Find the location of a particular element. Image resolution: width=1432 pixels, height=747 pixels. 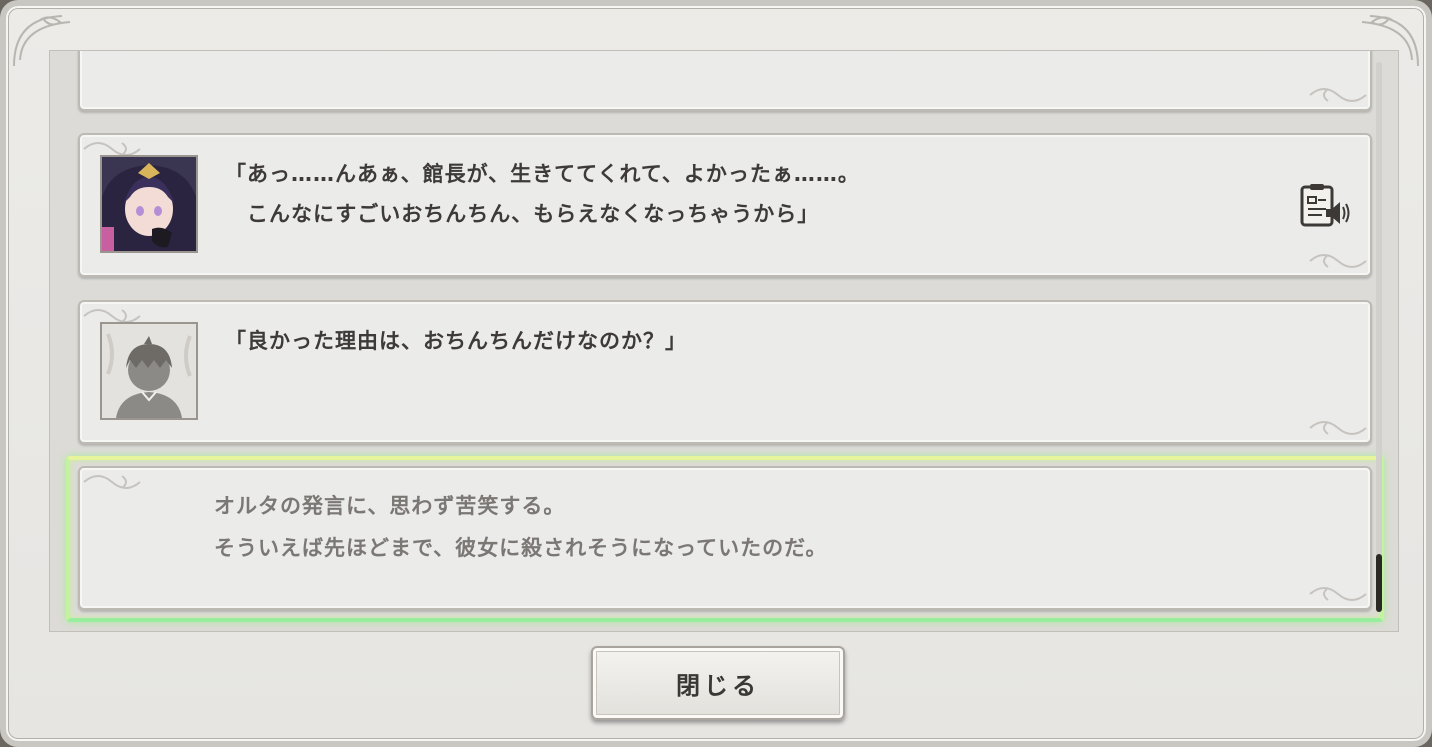

protagonist-avatar is located at coordinates (149, 371).